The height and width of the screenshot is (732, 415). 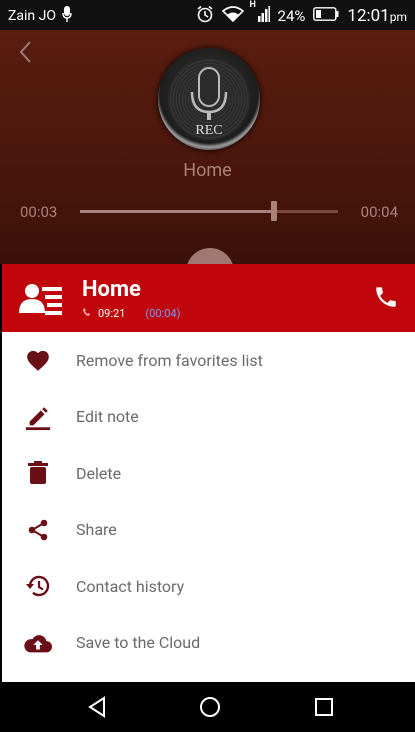 I want to click on battery-icon, so click(x=326, y=16).